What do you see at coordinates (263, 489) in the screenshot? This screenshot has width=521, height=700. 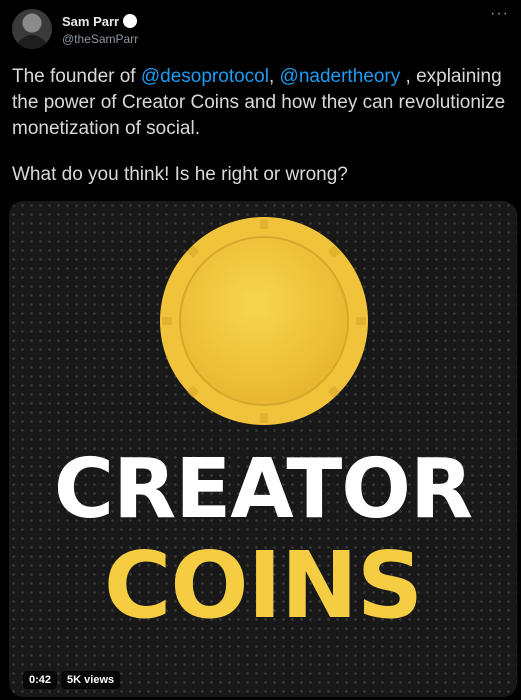 I see `video-title-creator: CREATOR` at bounding box center [263, 489].